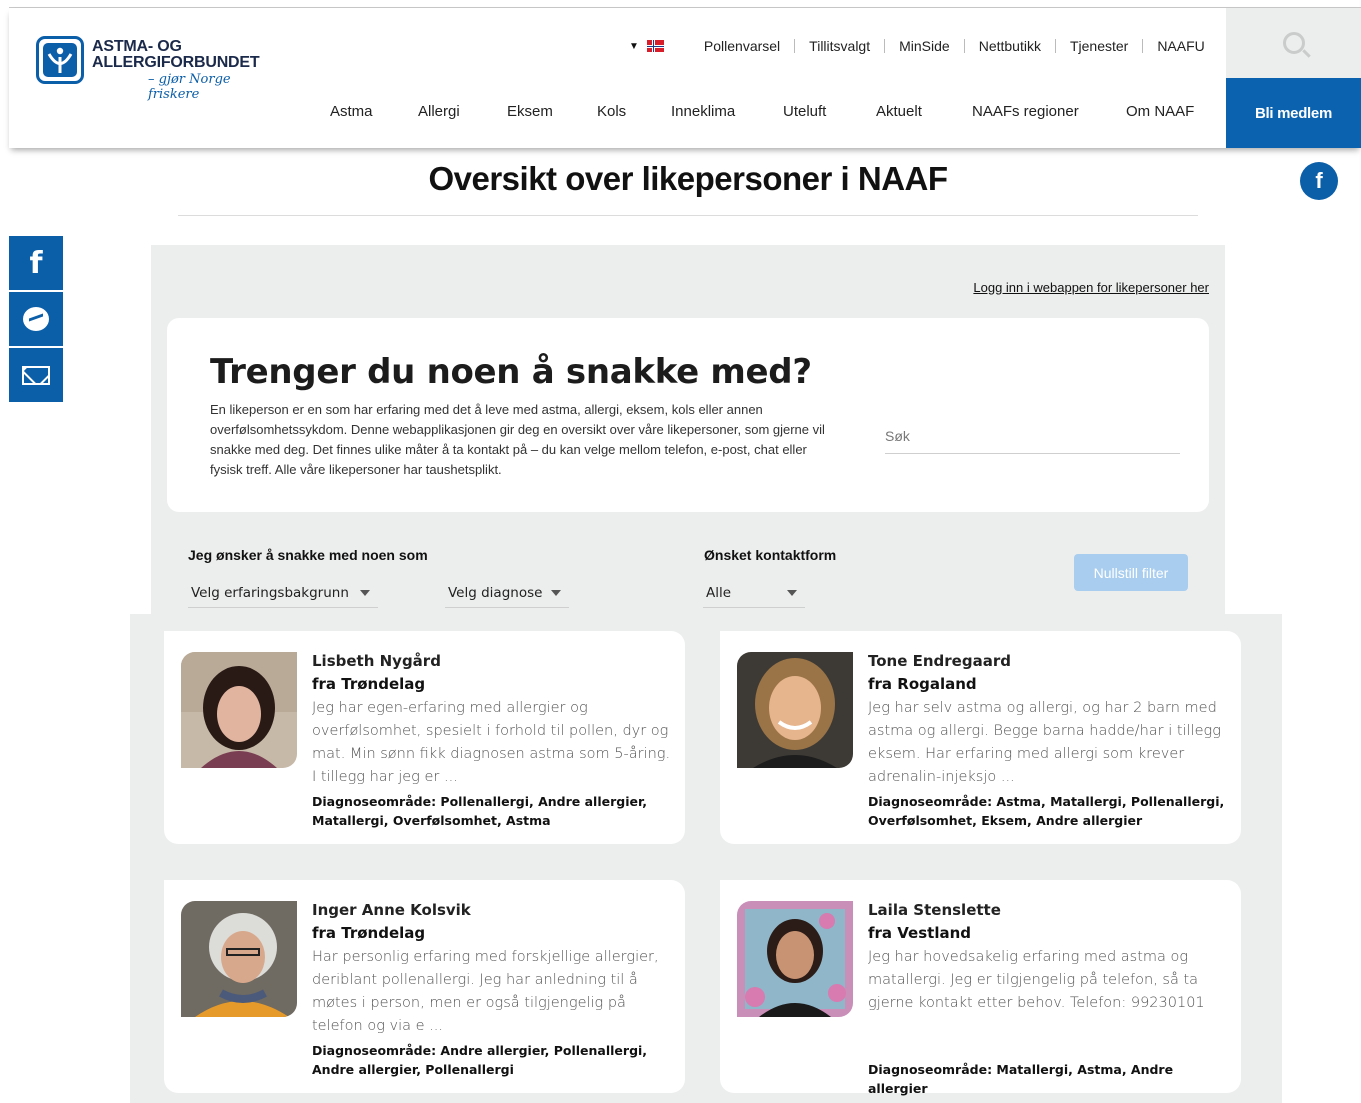 This screenshot has width=1361, height=1103. I want to click on intro-heading: Trenger du noen å snakke med?, so click(511, 372).